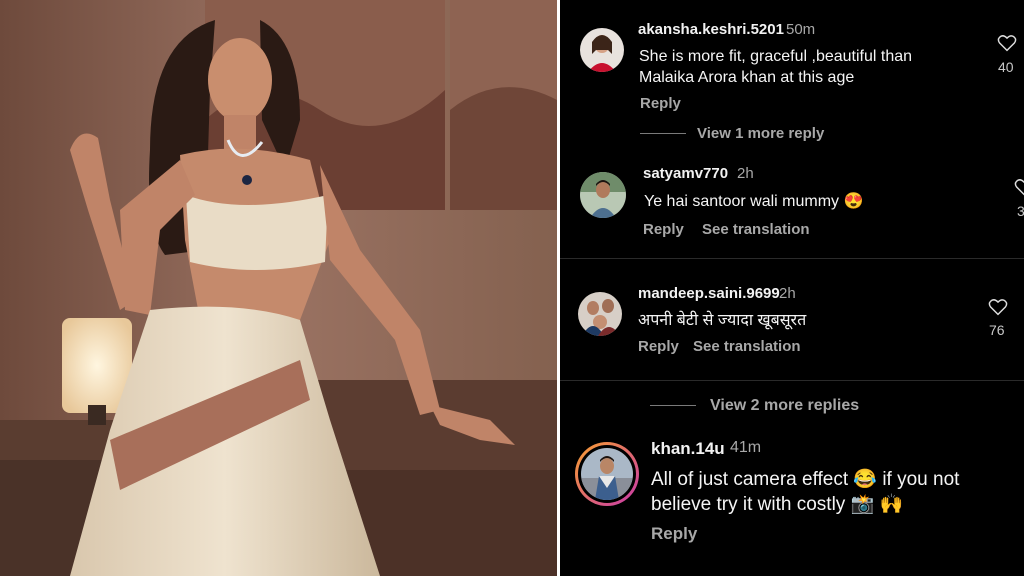 The height and width of the screenshot is (576, 1024). What do you see at coordinates (688, 449) in the screenshot?
I see `username: khan.14u` at bounding box center [688, 449].